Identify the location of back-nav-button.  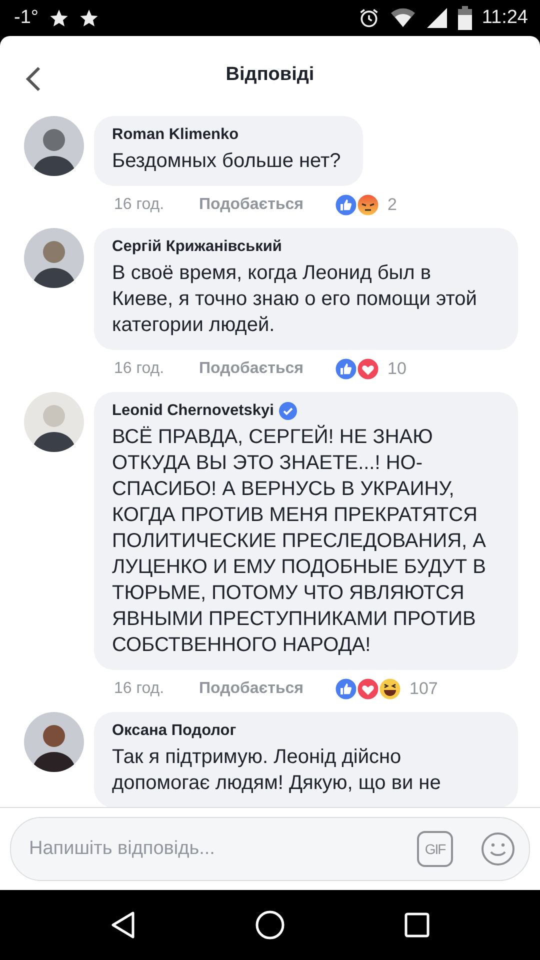
(123, 925).